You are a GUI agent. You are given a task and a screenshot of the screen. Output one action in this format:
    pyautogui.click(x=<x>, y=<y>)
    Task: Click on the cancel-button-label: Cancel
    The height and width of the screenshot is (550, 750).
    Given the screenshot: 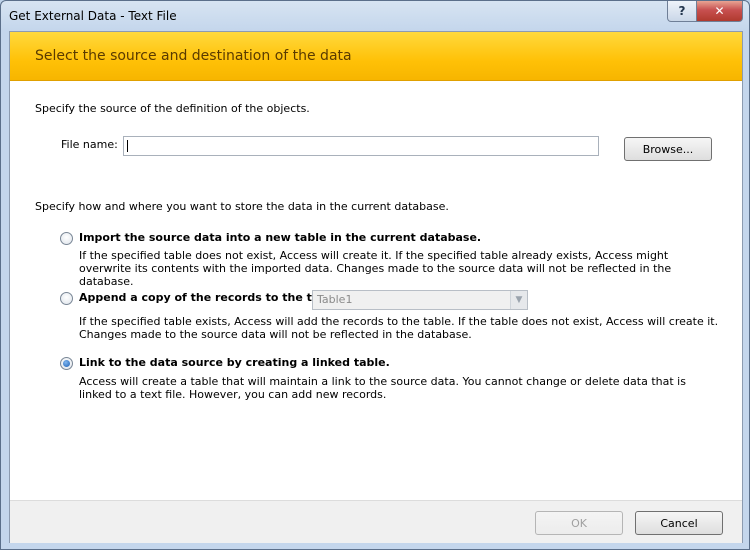 What is the action you would take?
    pyautogui.click(x=679, y=523)
    